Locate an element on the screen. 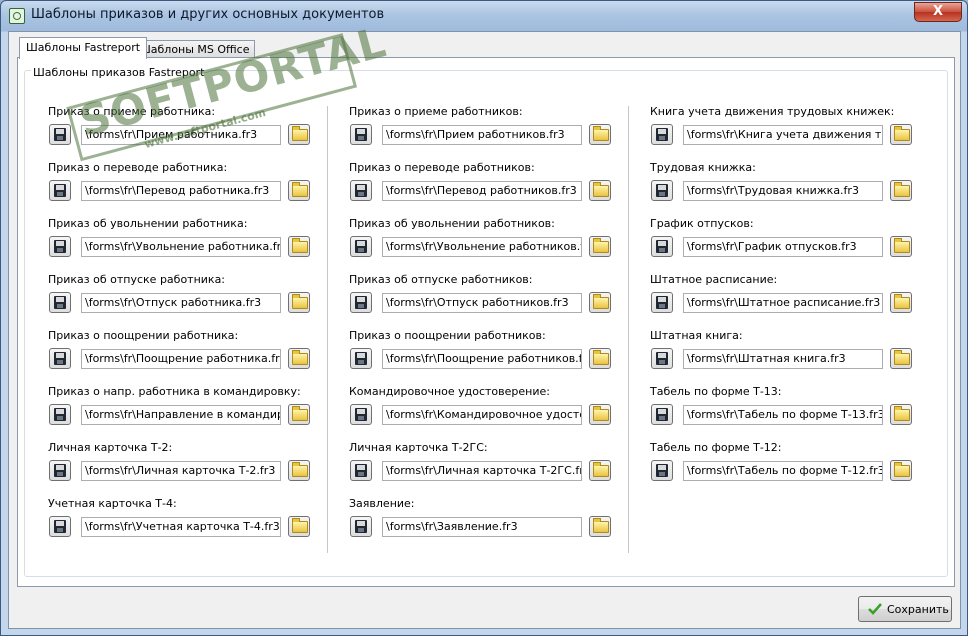 The image size is (968, 636). template-path-input: \forms\fr\Личная карточка Т-2ГС.fr3 is located at coordinates (482, 471).